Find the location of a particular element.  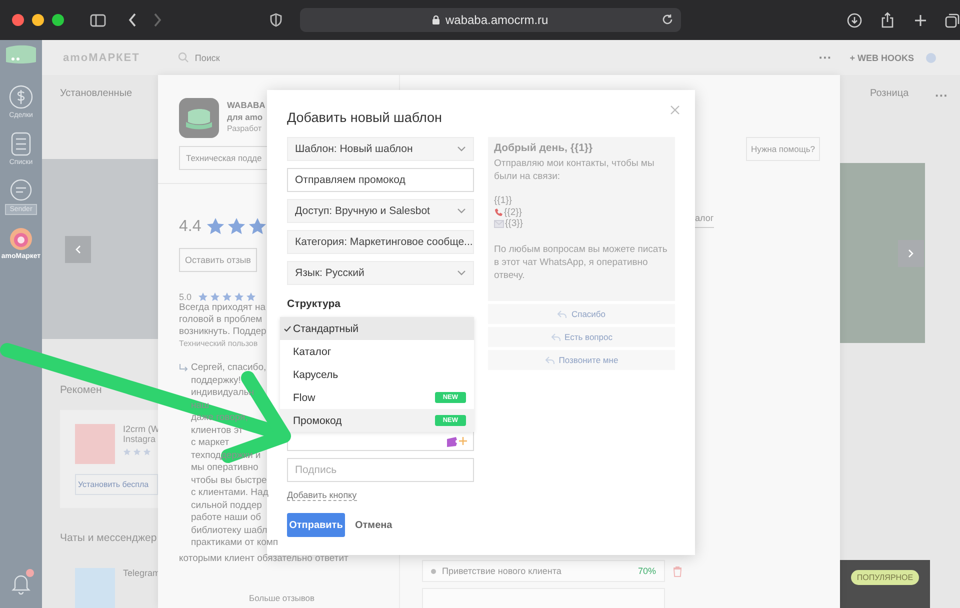

dropdown: Доступ: Вручную и Salesbot is located at coordinates (380, 211).